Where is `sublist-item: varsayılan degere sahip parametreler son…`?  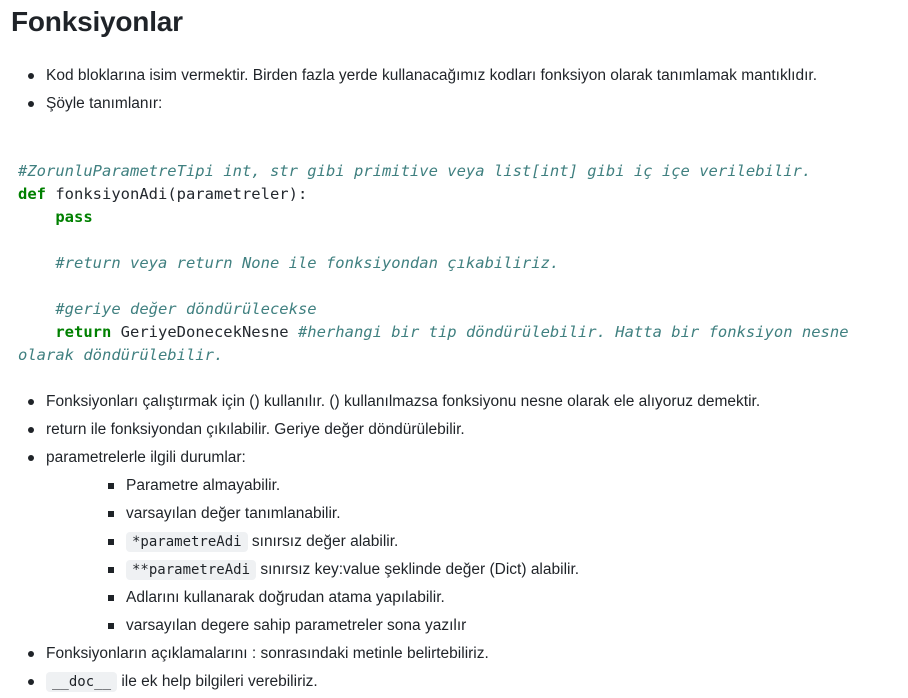
sublist-item: varsayılan degere sahip parametreler son… is located at coordinates (473, 626).